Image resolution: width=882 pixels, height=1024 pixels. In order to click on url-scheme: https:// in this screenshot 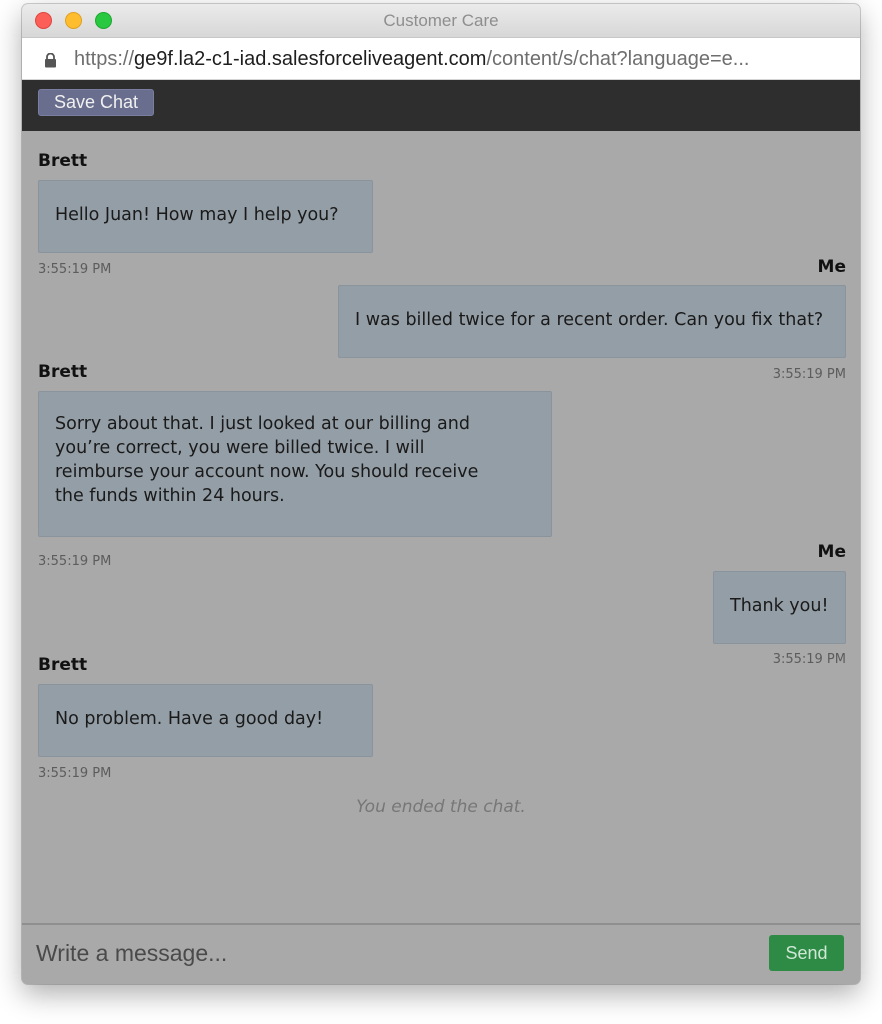, I will do `click(104, 59)`.